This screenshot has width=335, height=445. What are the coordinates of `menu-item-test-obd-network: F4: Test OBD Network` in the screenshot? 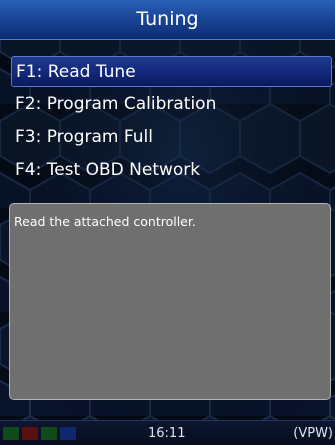 It's located at (171, 170).